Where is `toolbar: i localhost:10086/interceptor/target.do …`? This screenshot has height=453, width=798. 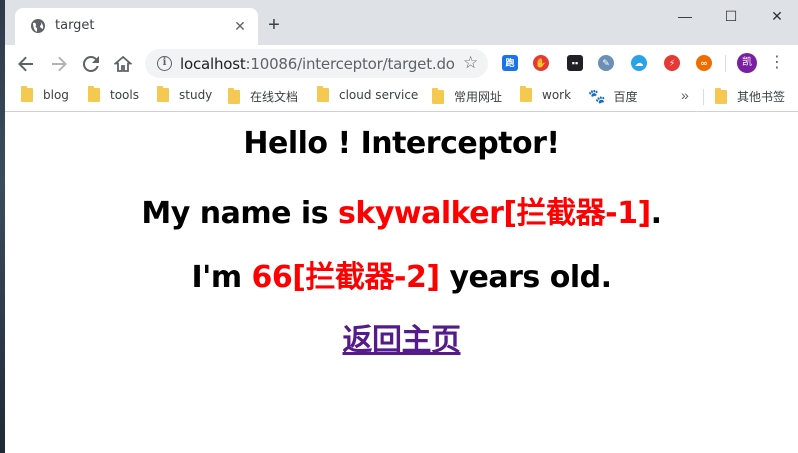
toolbar: i localhost:10086/interceptor/target.do … is located at coordinates (401, 63).